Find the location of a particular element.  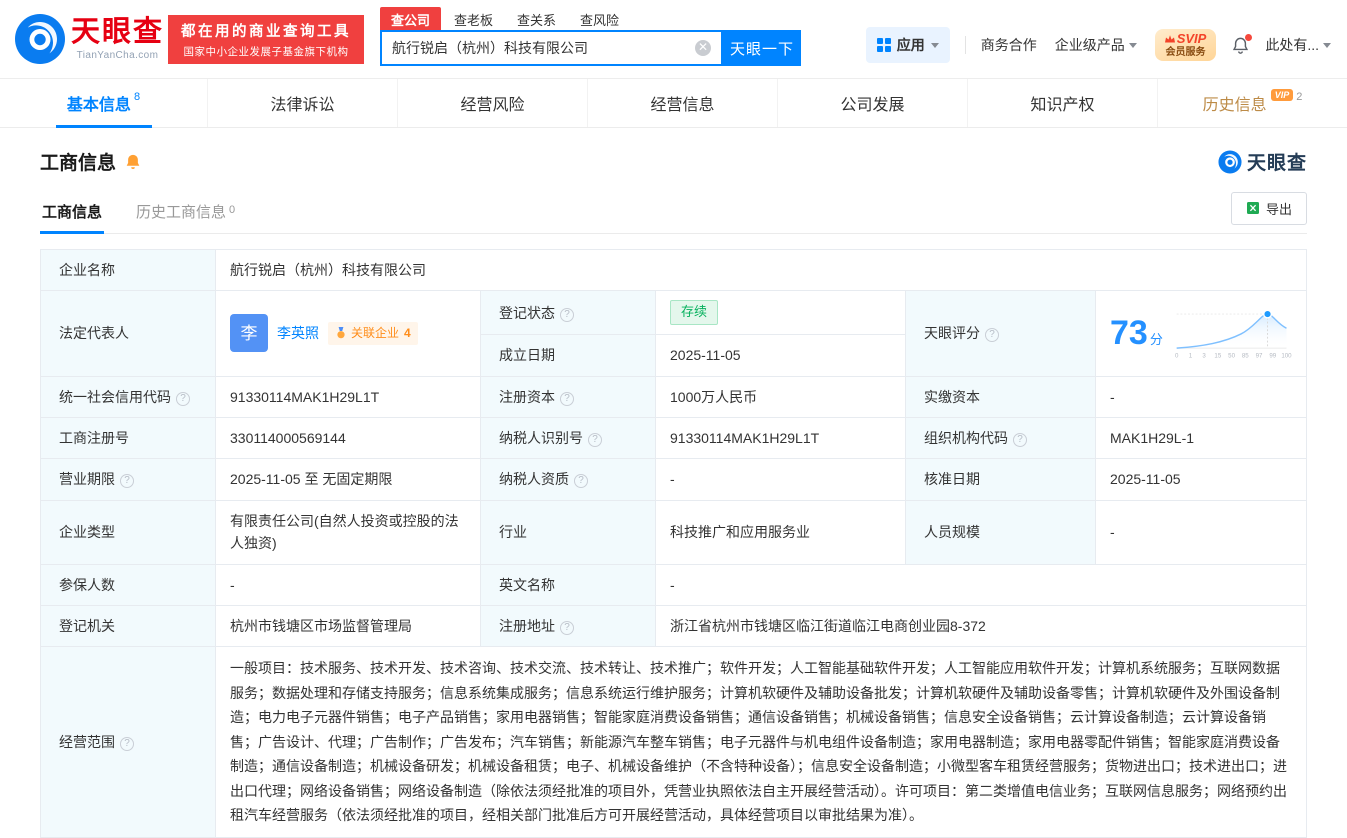

field-company-name-label: 企业名称 is located at coordinates (128, 270).